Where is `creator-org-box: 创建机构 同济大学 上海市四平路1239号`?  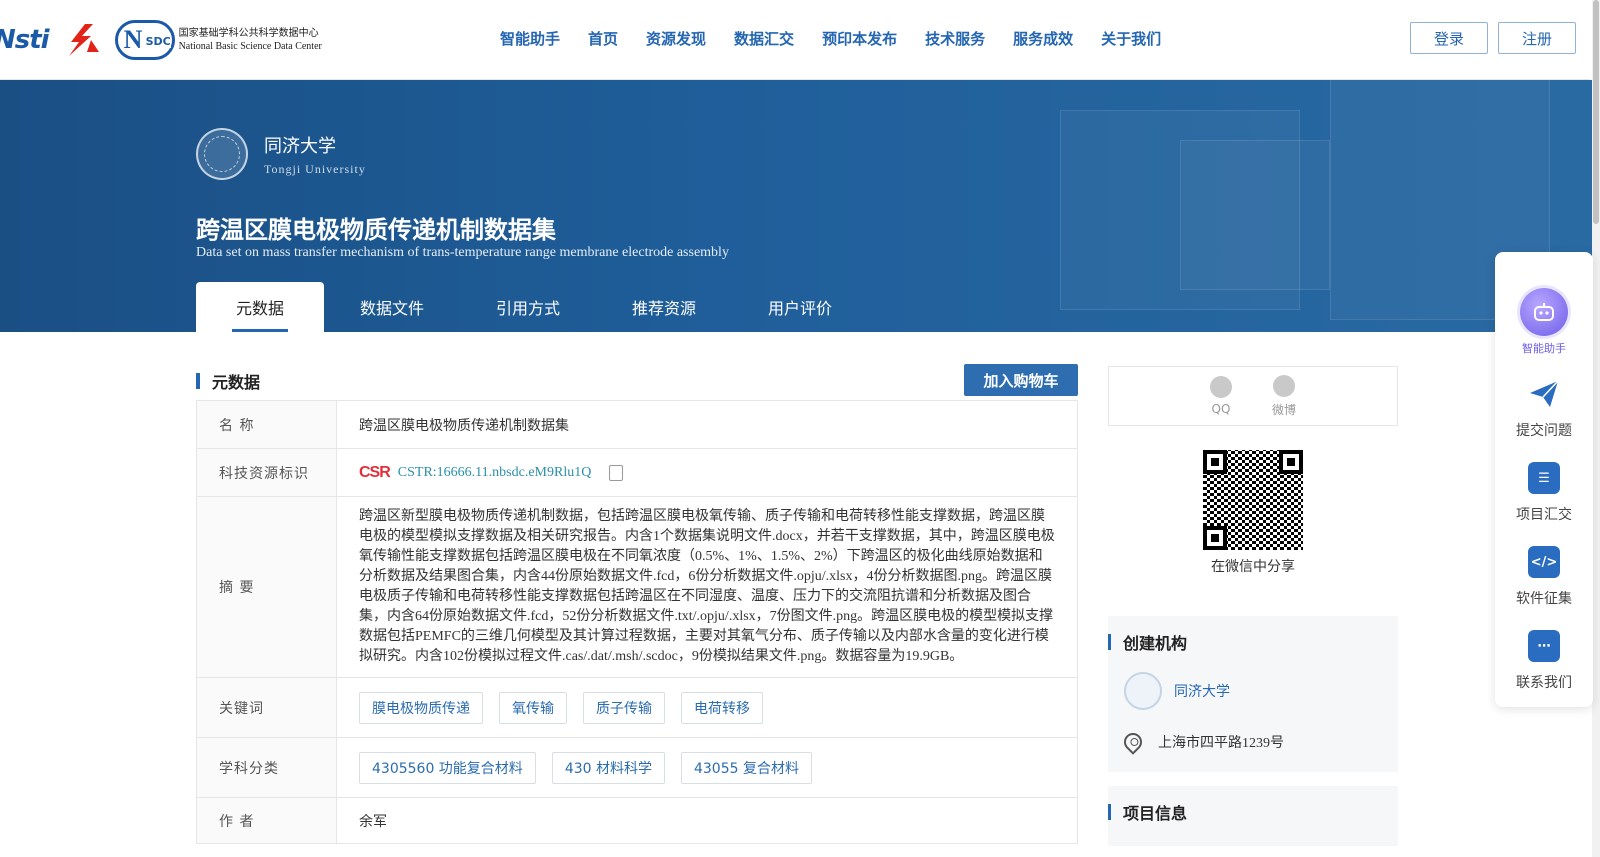
creator-org-box: 创建机构 同济大学 上海市四平路1239号 is located at coordinates (1253, 694).